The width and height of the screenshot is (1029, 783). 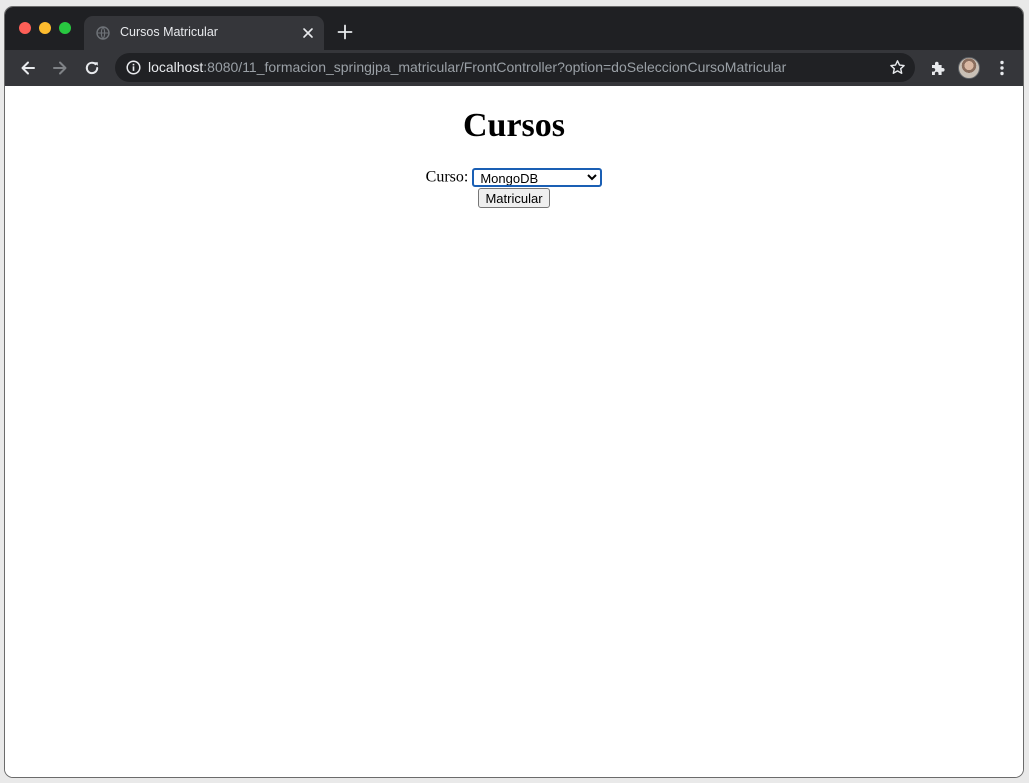 What do you see at coordinates (308, 33) in the screenshot?
I see `tab-close-icon` at bounding box center [308, 33].